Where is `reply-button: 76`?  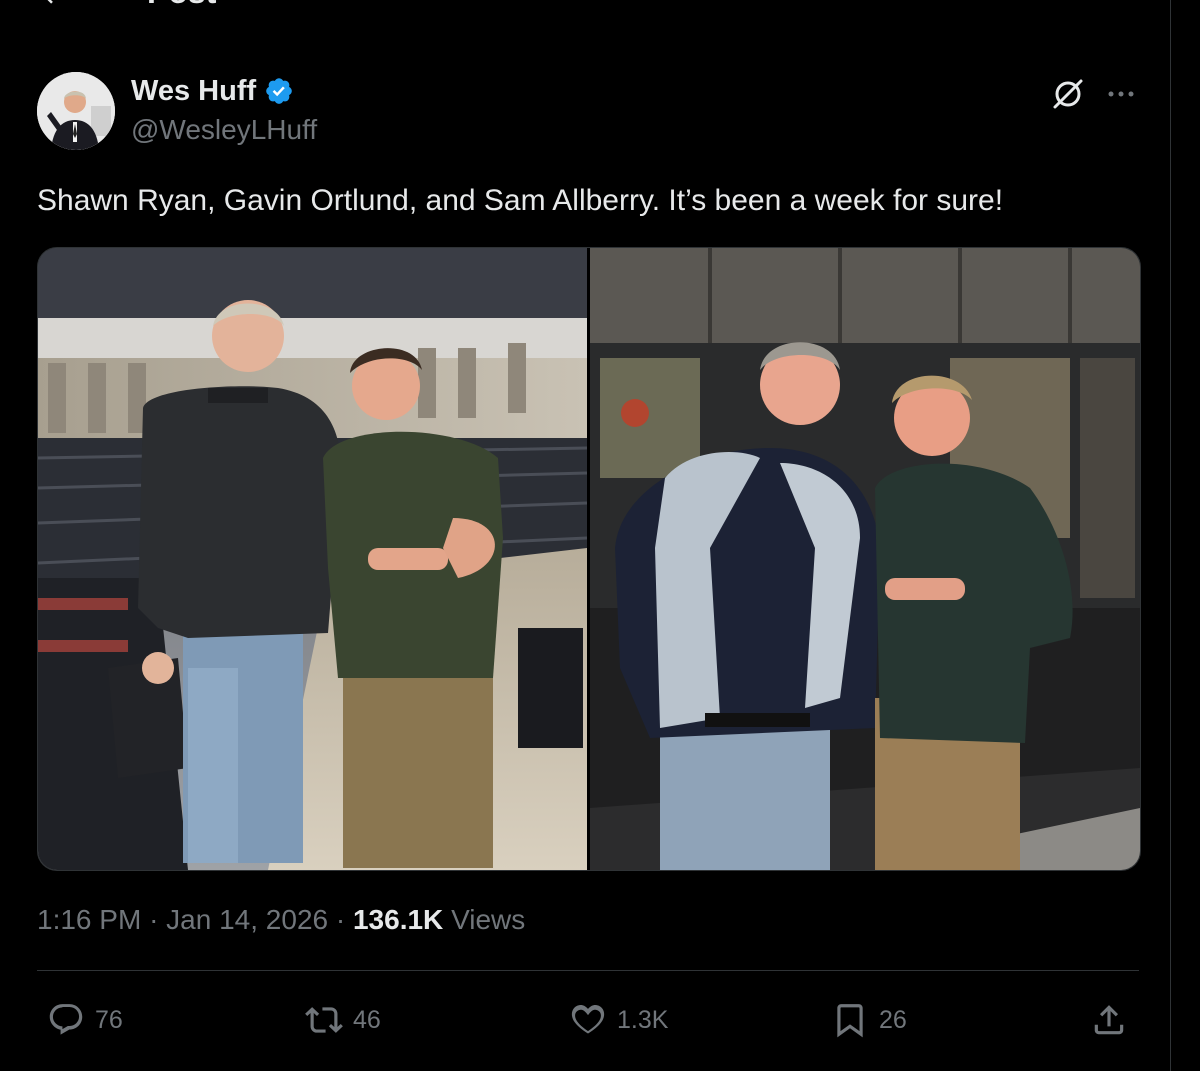
reply-button: 76 is located at coordinates (85, 1020).